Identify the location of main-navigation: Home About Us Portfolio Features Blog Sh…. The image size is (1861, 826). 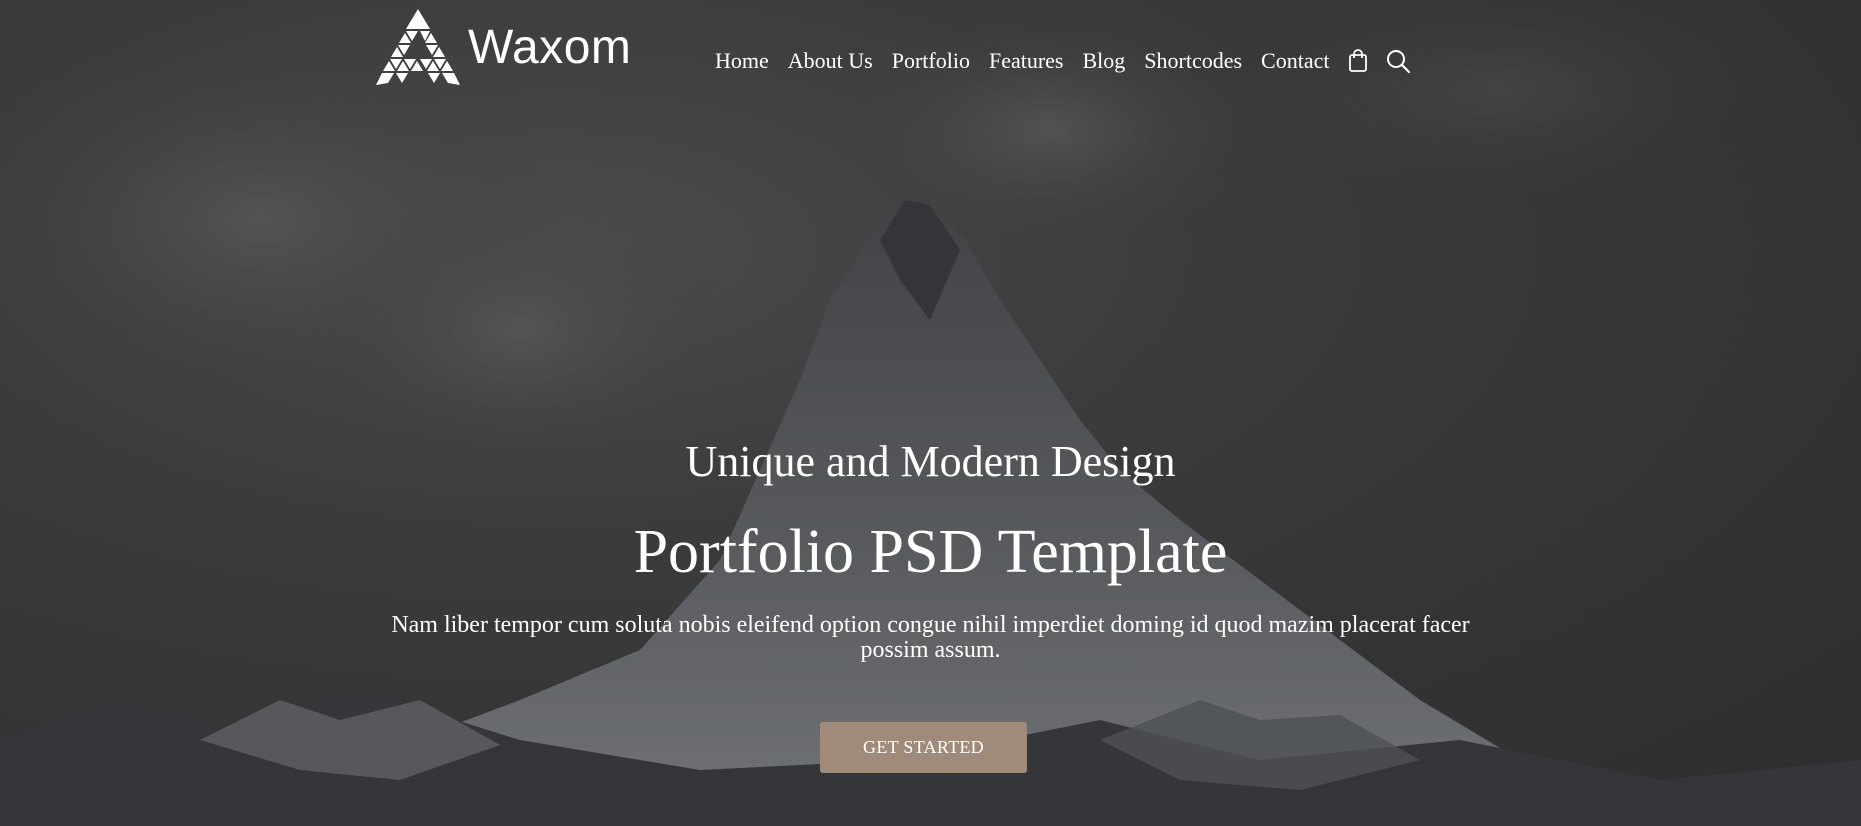
(1070, 61).